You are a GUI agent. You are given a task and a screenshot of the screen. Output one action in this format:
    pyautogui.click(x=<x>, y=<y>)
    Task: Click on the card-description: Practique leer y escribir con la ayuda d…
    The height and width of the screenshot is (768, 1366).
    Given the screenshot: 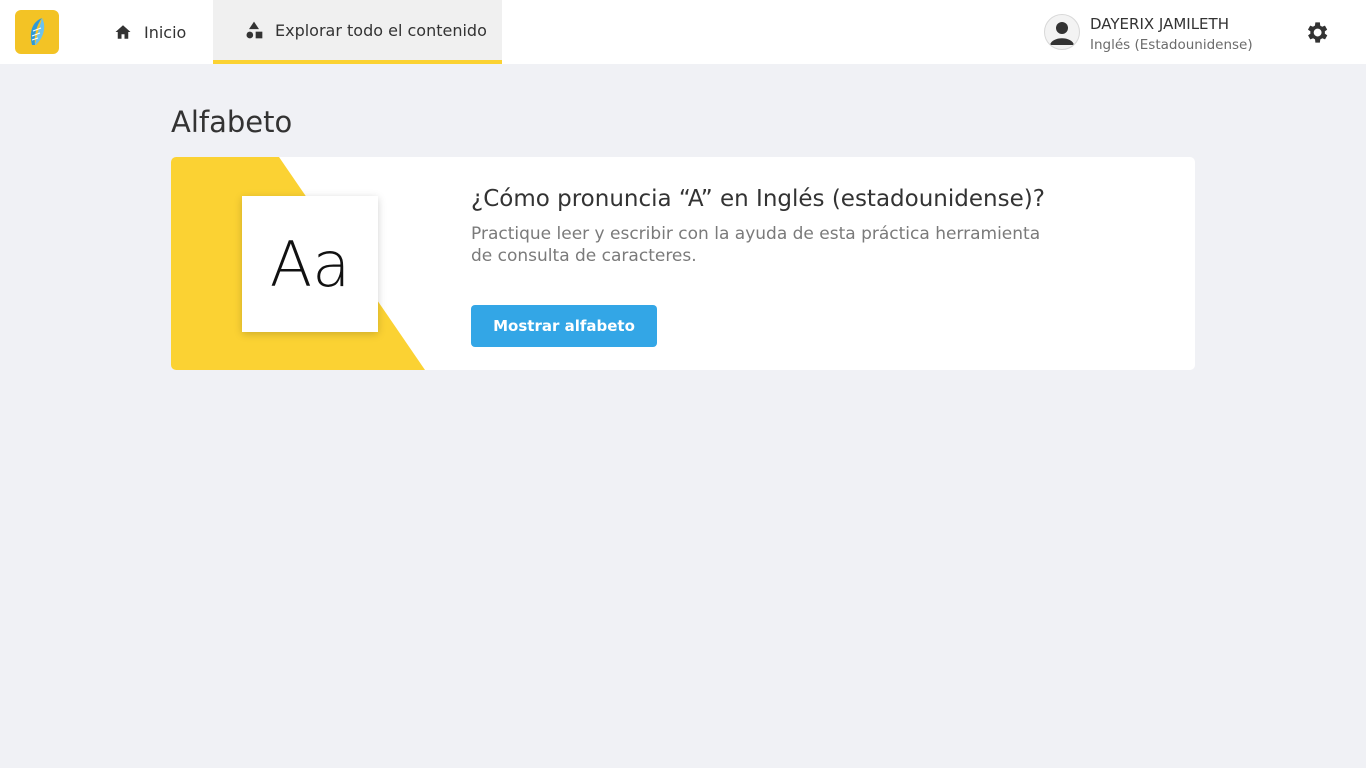 What is the action you would take?
    pyautogui.click(x=756, y=245)
    